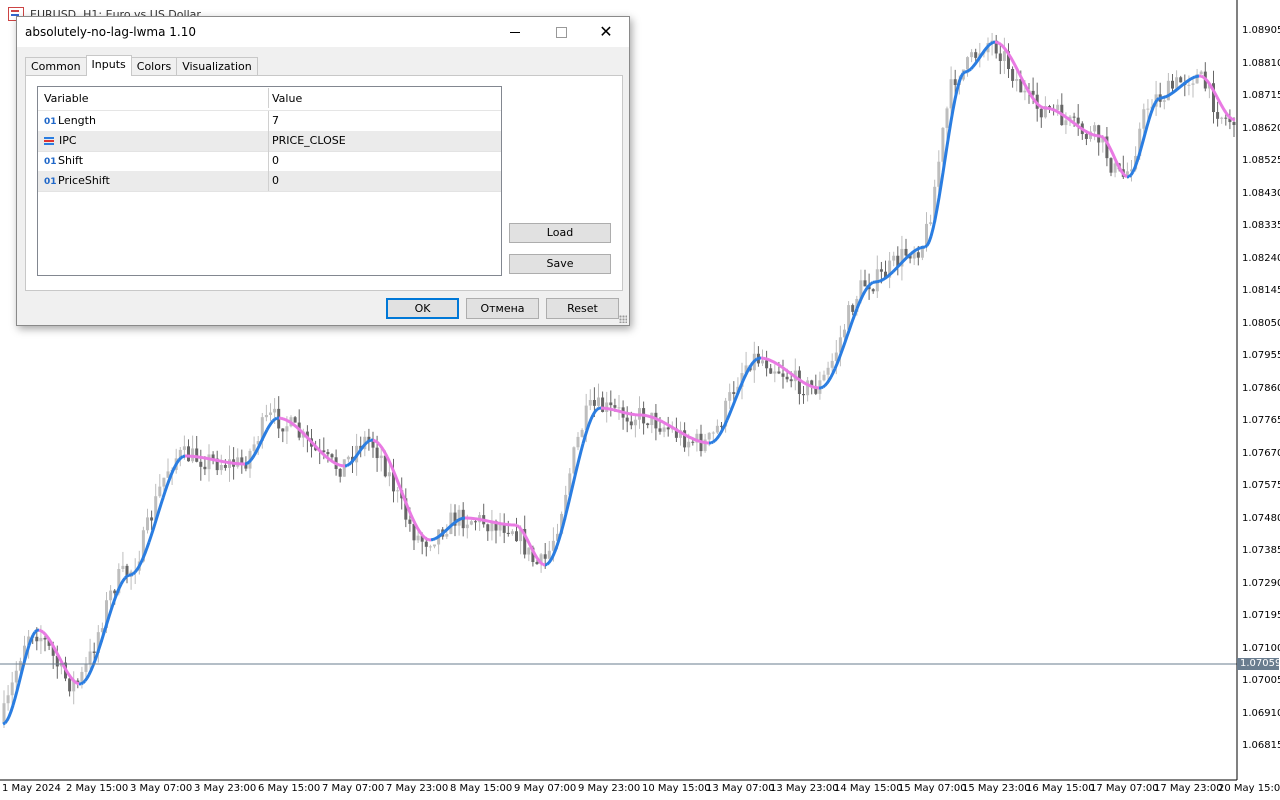 Image resolution: width=1280 pixels, height=800 pixels. What do you see at coordinates (56, 66) in the screenshot?
I see `tab-common: Common` at bounding box center [56, 66].